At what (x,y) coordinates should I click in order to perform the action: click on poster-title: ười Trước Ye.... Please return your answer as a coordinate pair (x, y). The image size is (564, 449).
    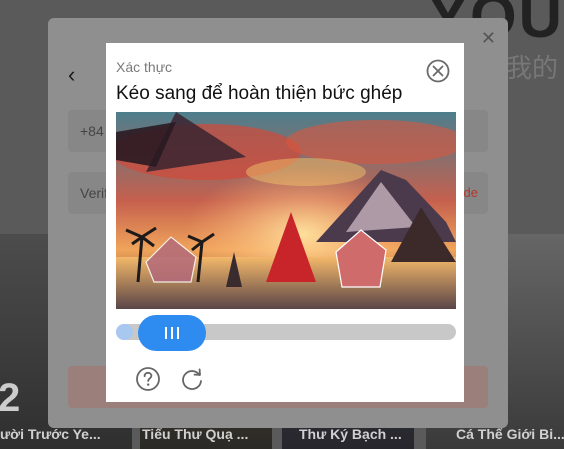
    Looking at the image, I should click on (52, 434).